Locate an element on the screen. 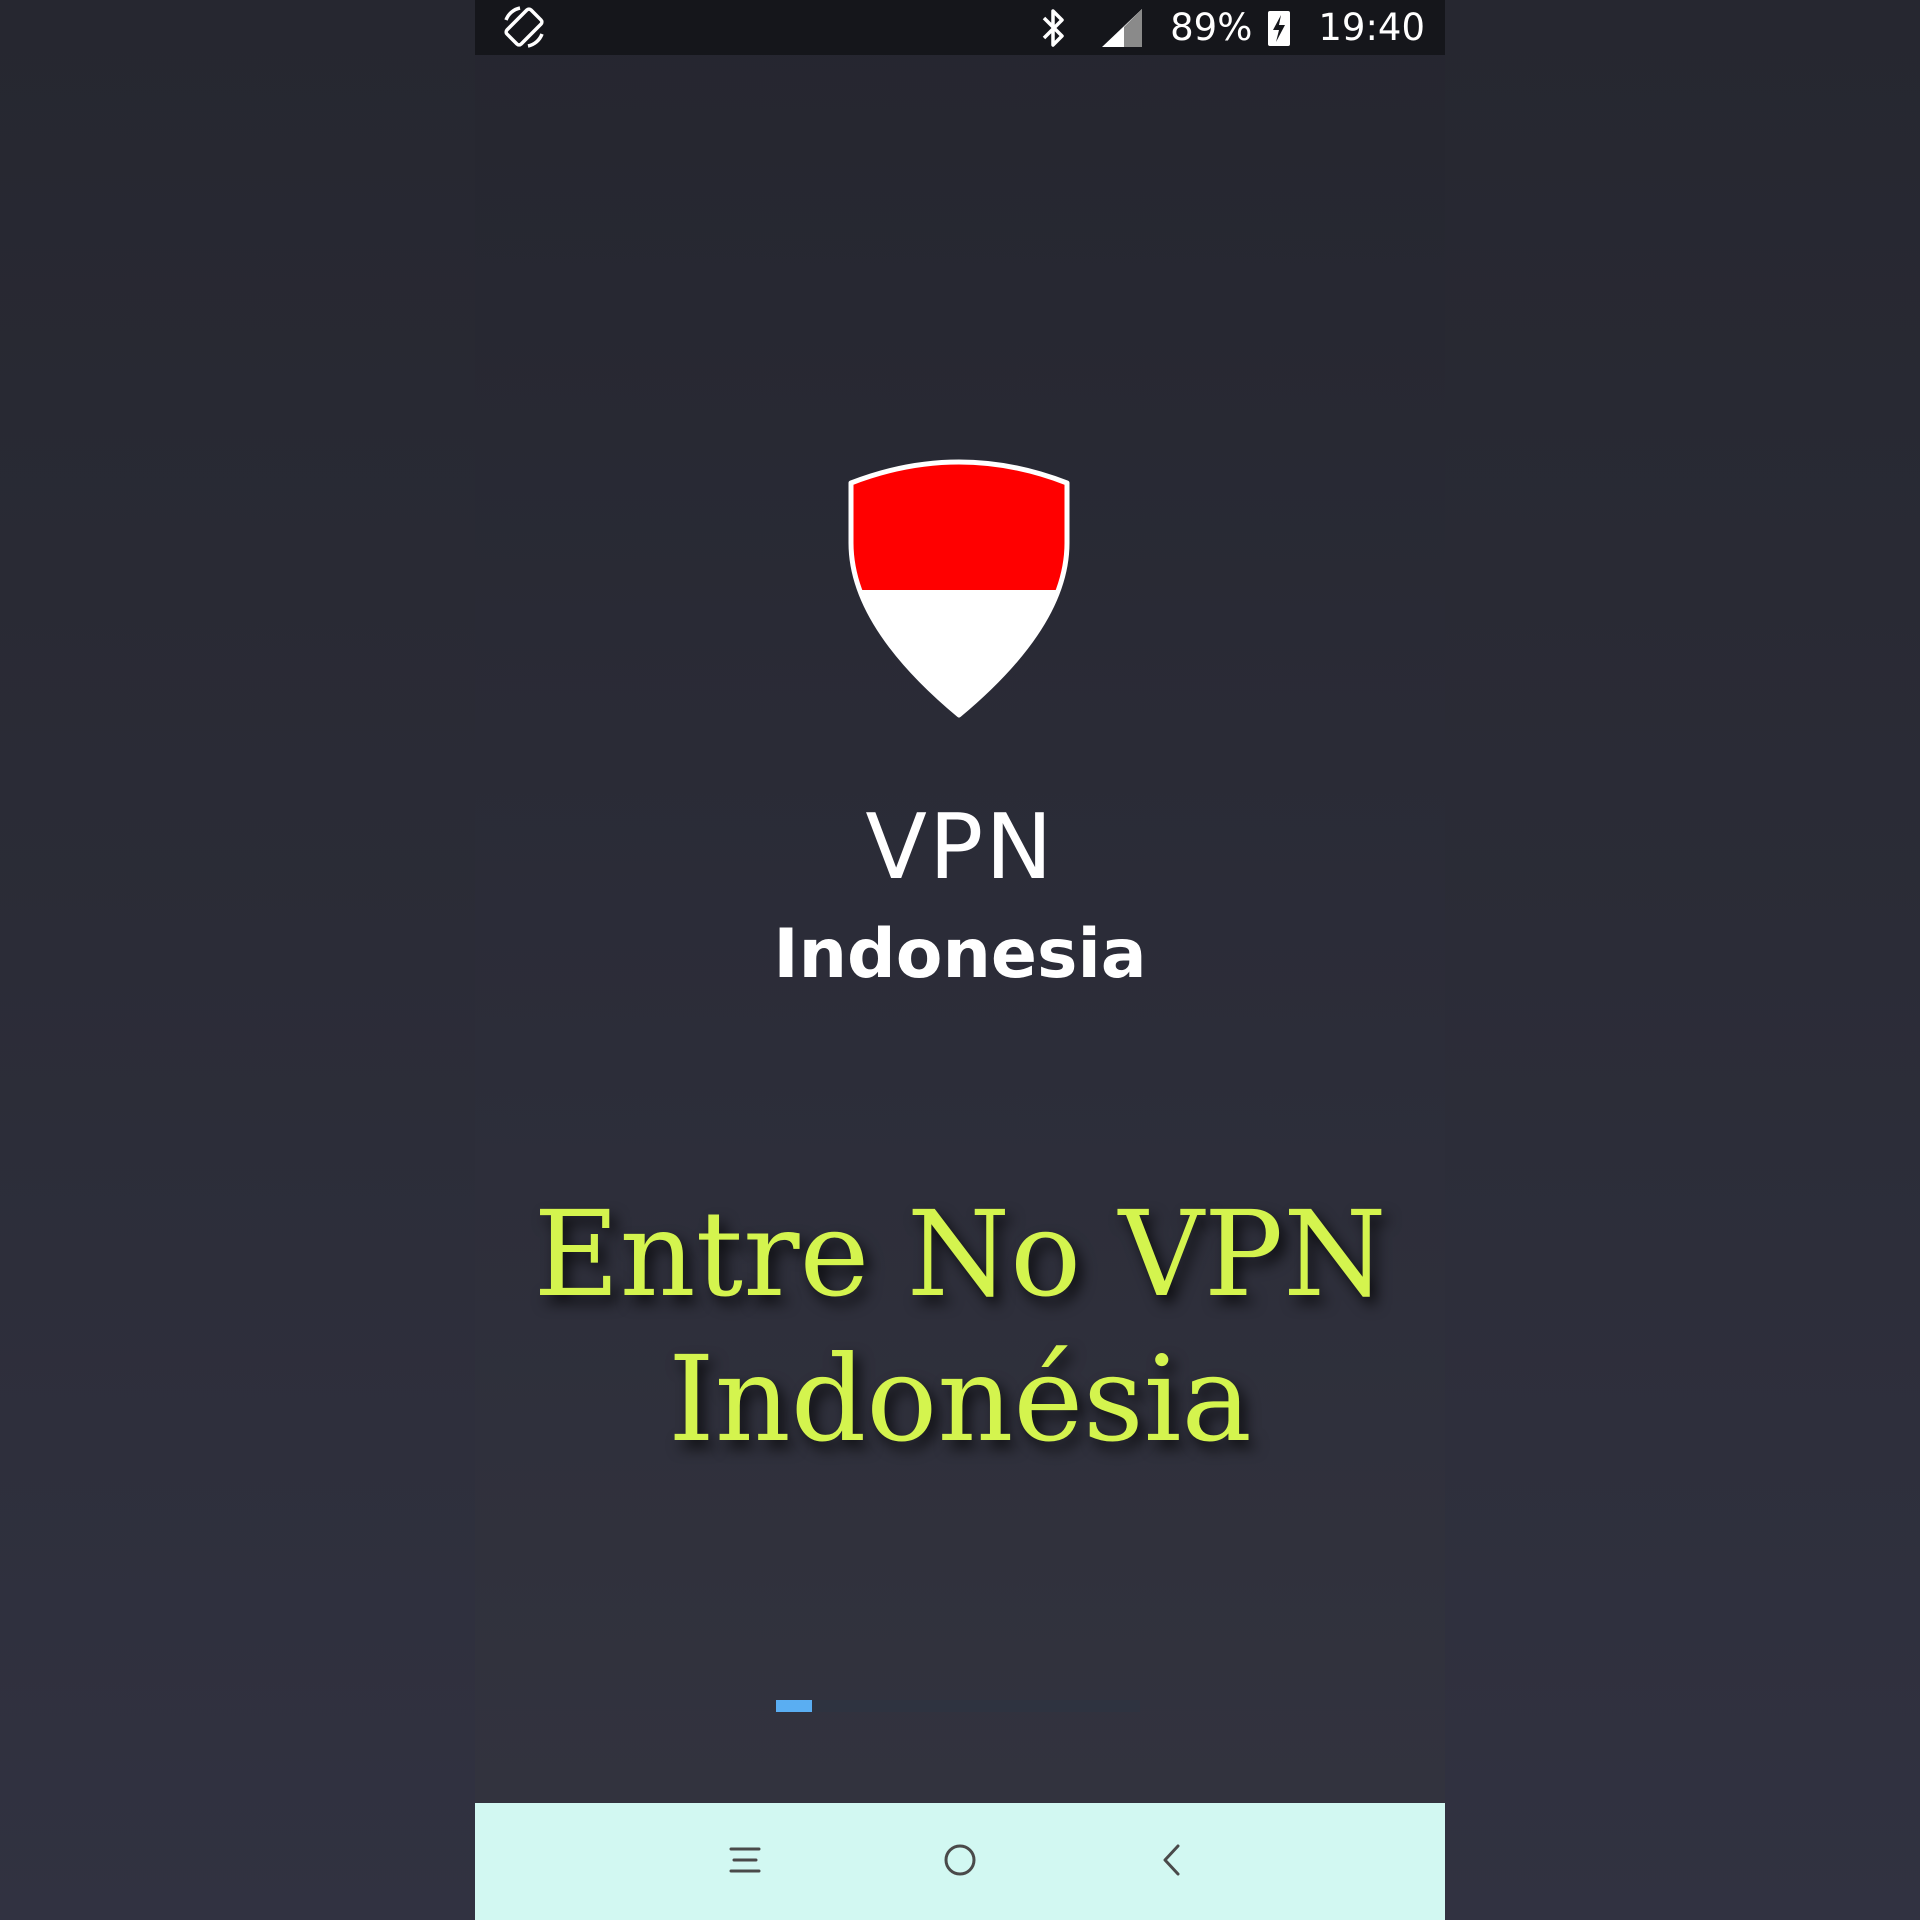  back-button is located at coordinates (1172, 1860).